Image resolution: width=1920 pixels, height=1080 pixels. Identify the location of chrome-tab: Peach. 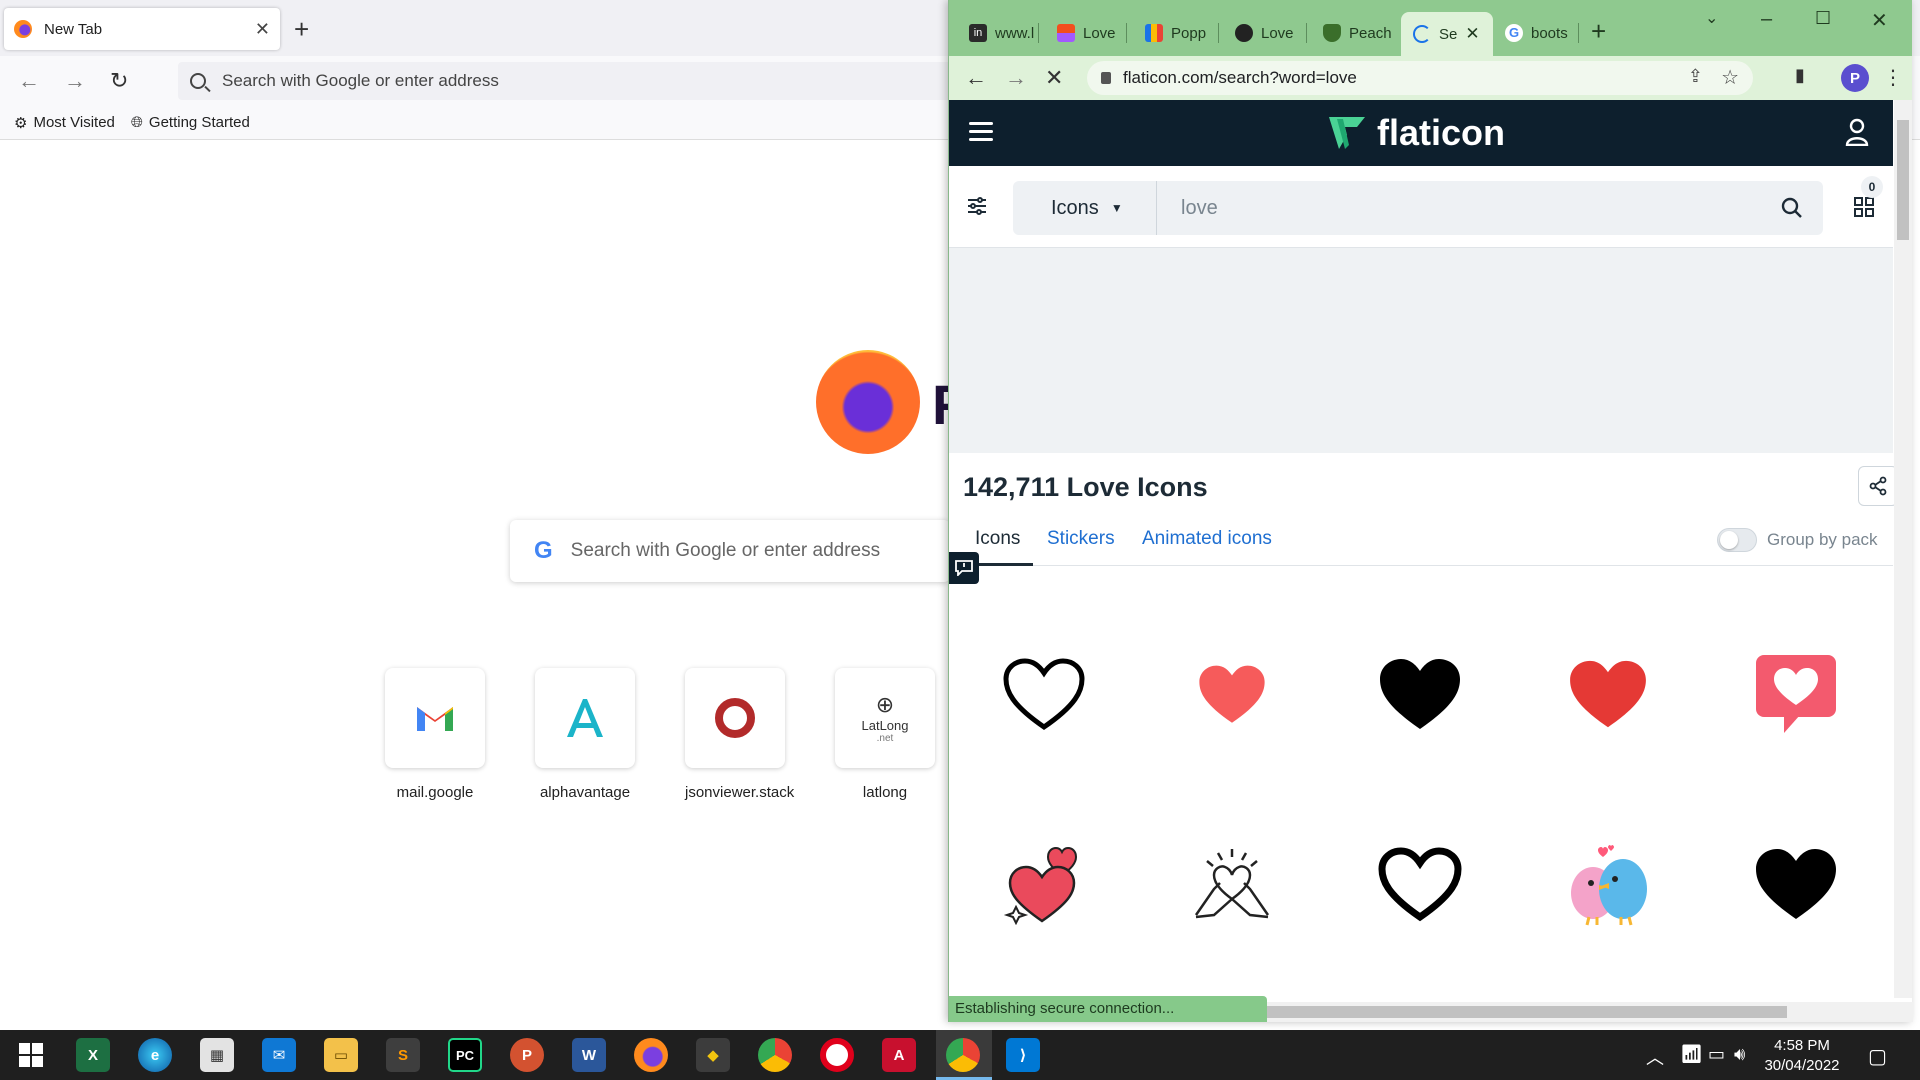
(1358, 33).